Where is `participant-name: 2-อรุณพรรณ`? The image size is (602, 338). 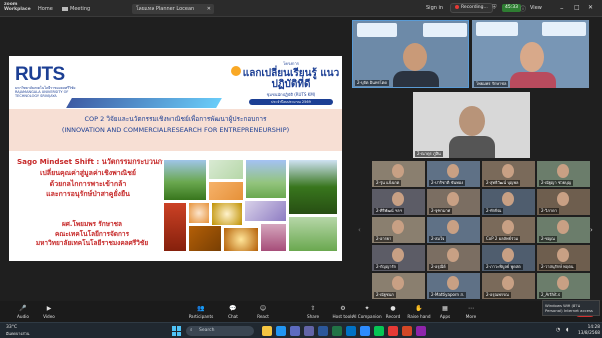
participant-name: 2-อรุณพรรณ is located at coordinates (497, 295).